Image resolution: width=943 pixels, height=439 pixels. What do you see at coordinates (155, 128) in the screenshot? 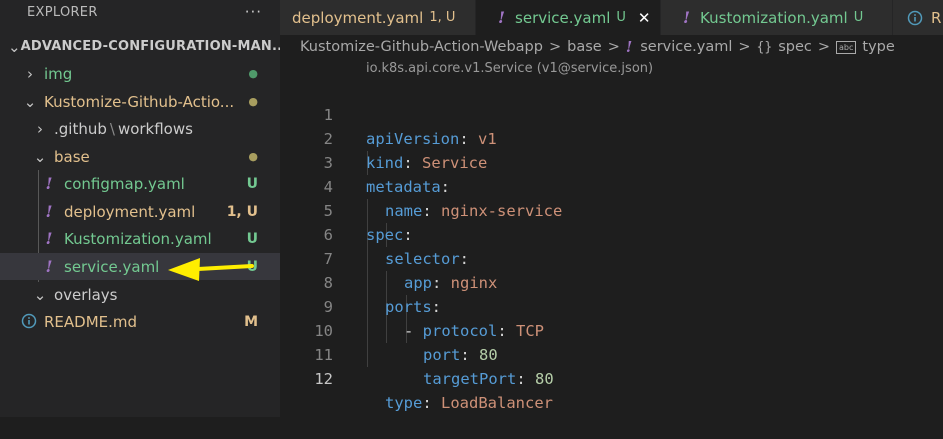
I see `tree-item-label-2: workflows` at bounding box center [155, 128].